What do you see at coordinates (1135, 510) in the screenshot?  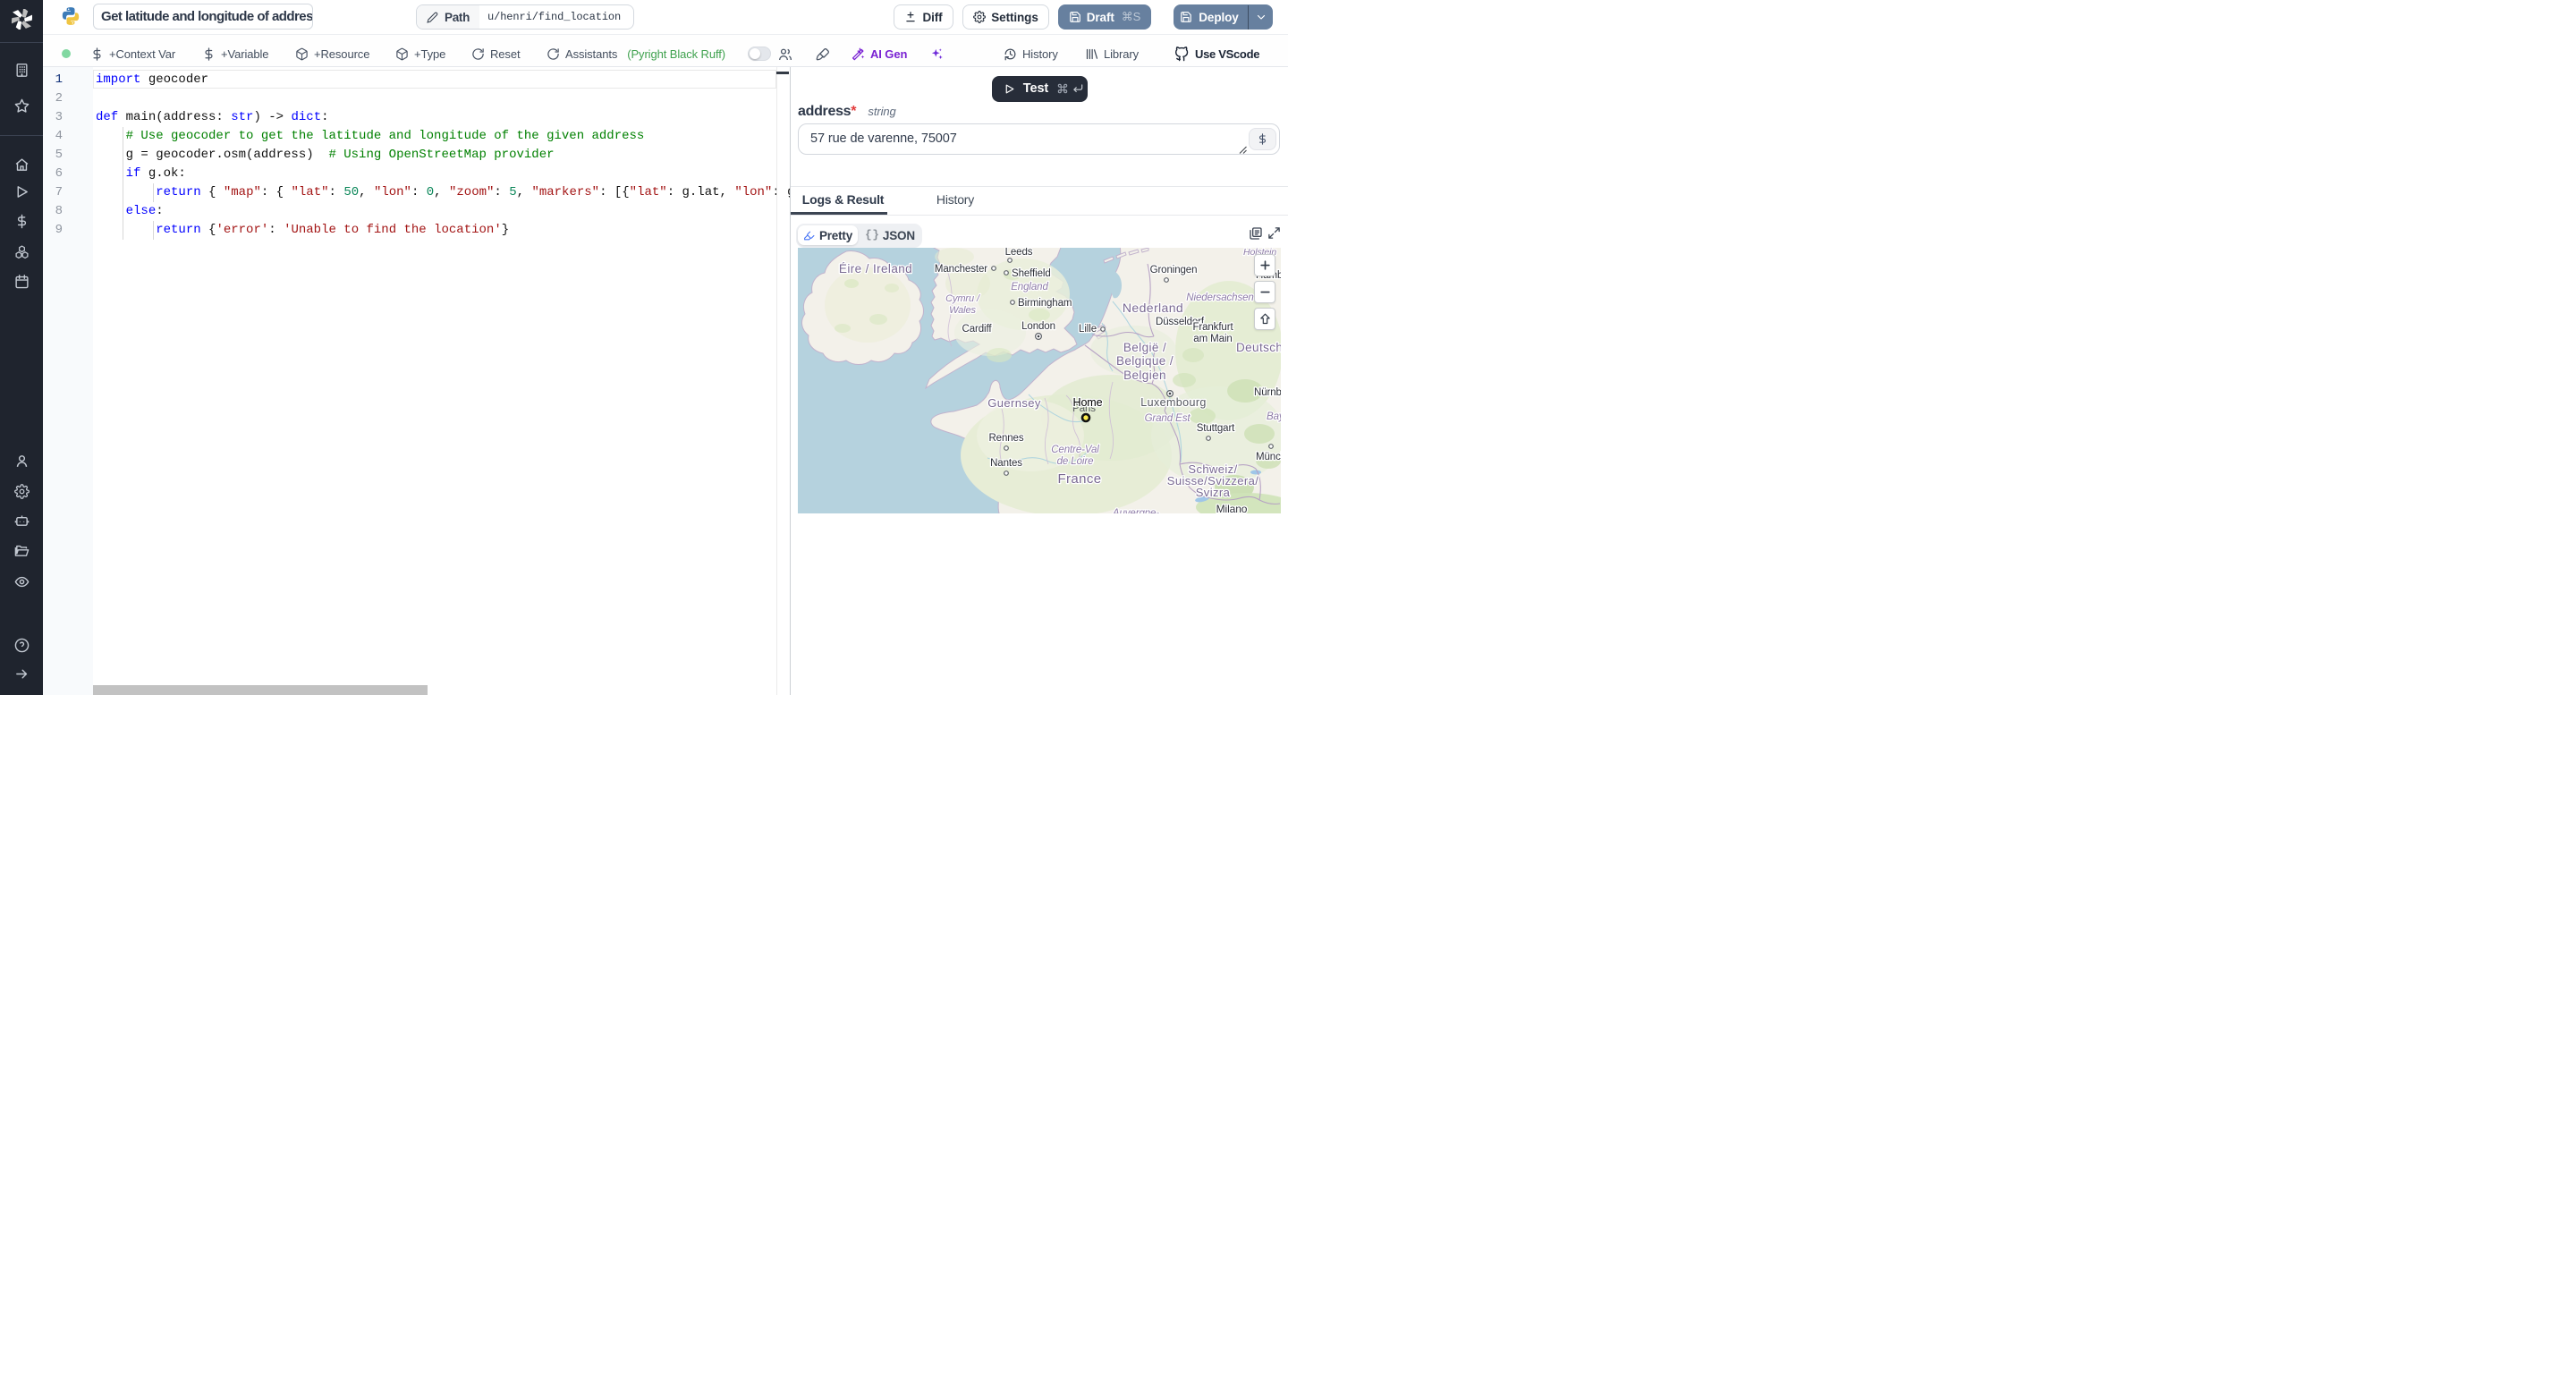 I see `svg-text: Auvergne-` at bounding box center [1135, 510].